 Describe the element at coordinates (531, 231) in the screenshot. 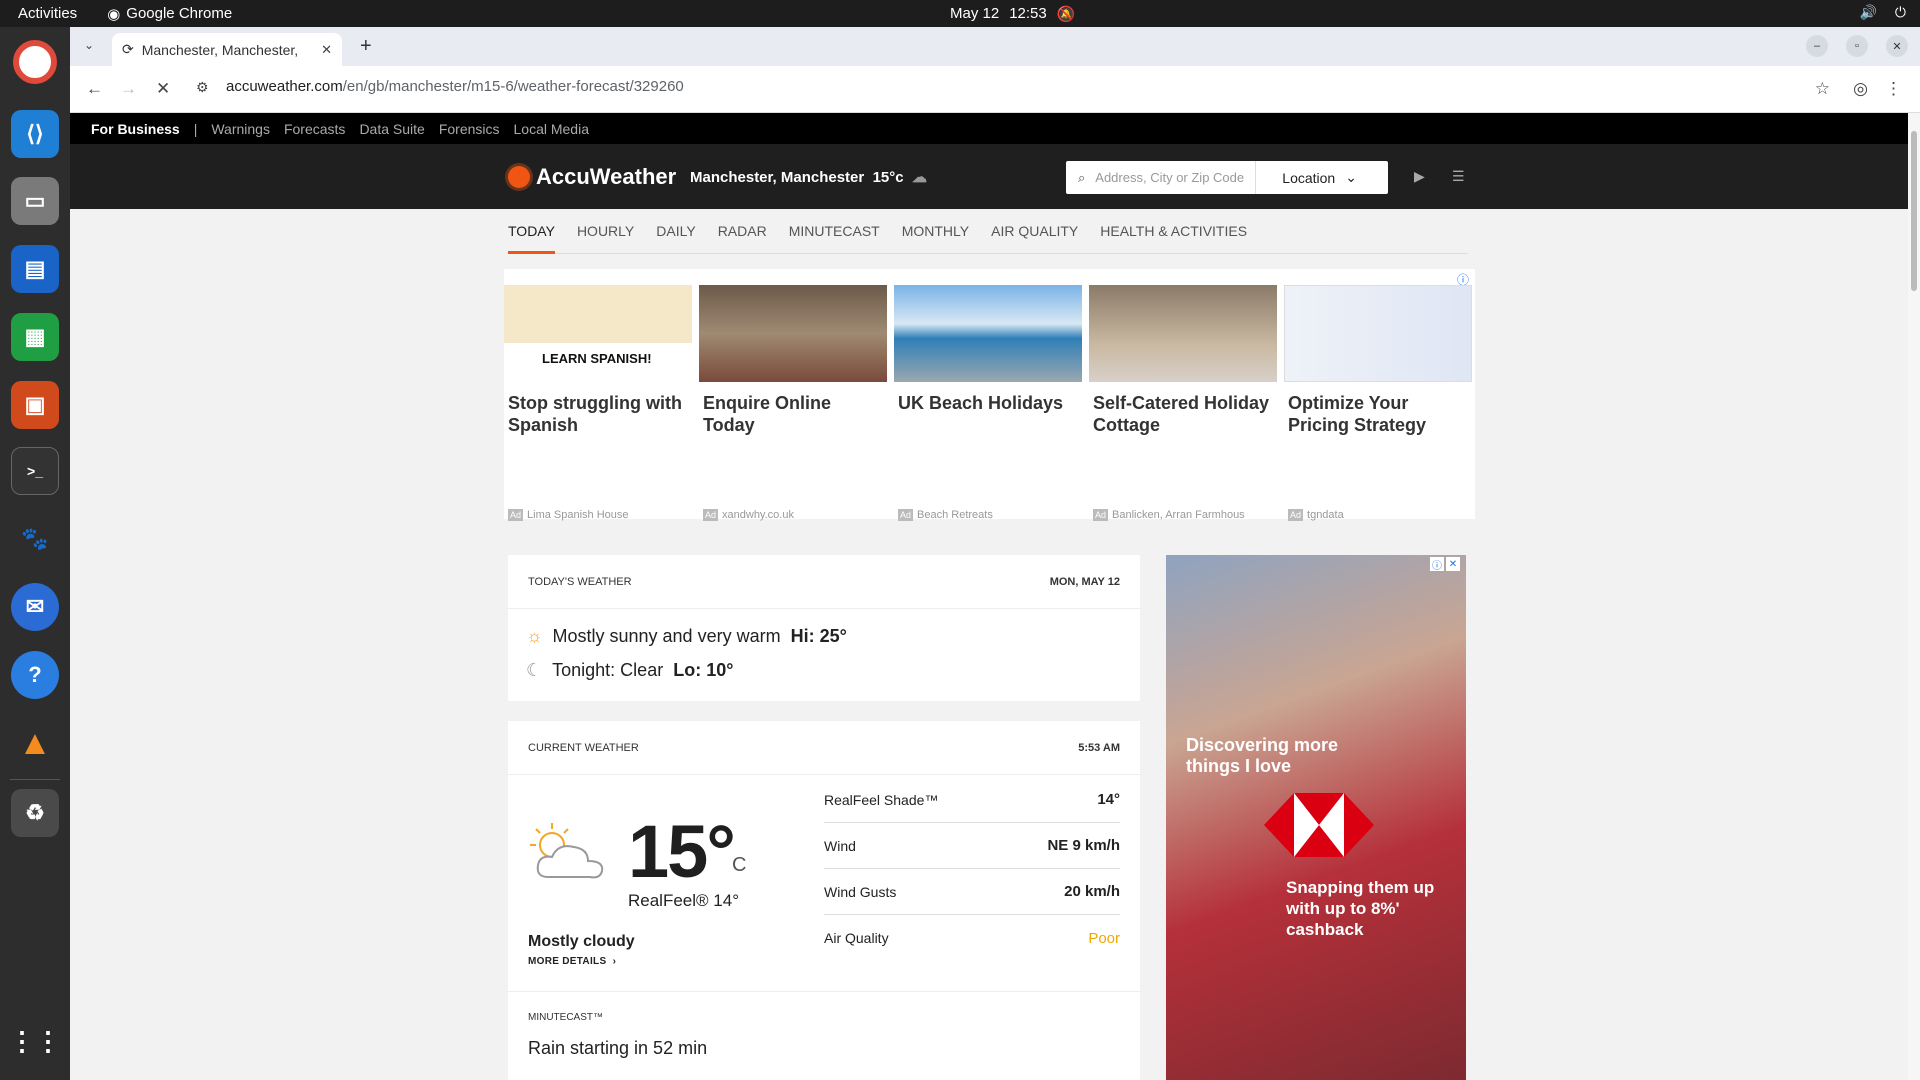

I see `tab-today: TODAY` at that location.